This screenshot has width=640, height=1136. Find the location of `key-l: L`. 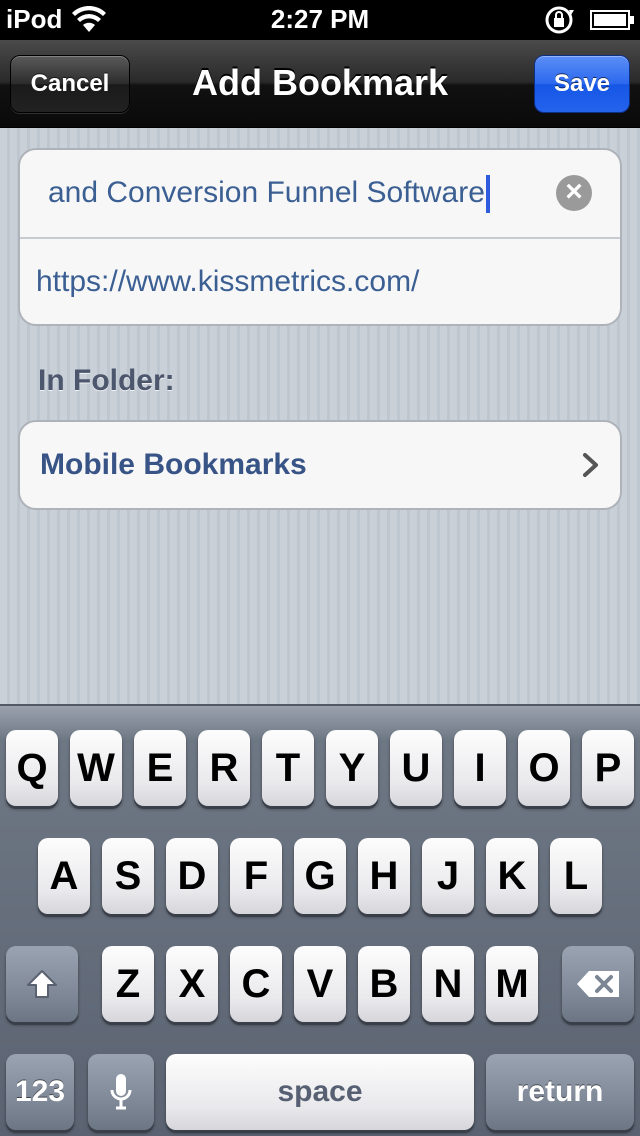

key-l: L is located at coordinates (576, 876).